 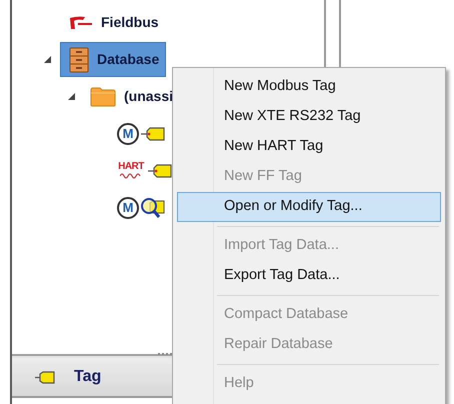 What do you see at coordinates (309, 147) in the screenshot?
I see `menu-item: New HART Tag` at bounding box center [309, 147].